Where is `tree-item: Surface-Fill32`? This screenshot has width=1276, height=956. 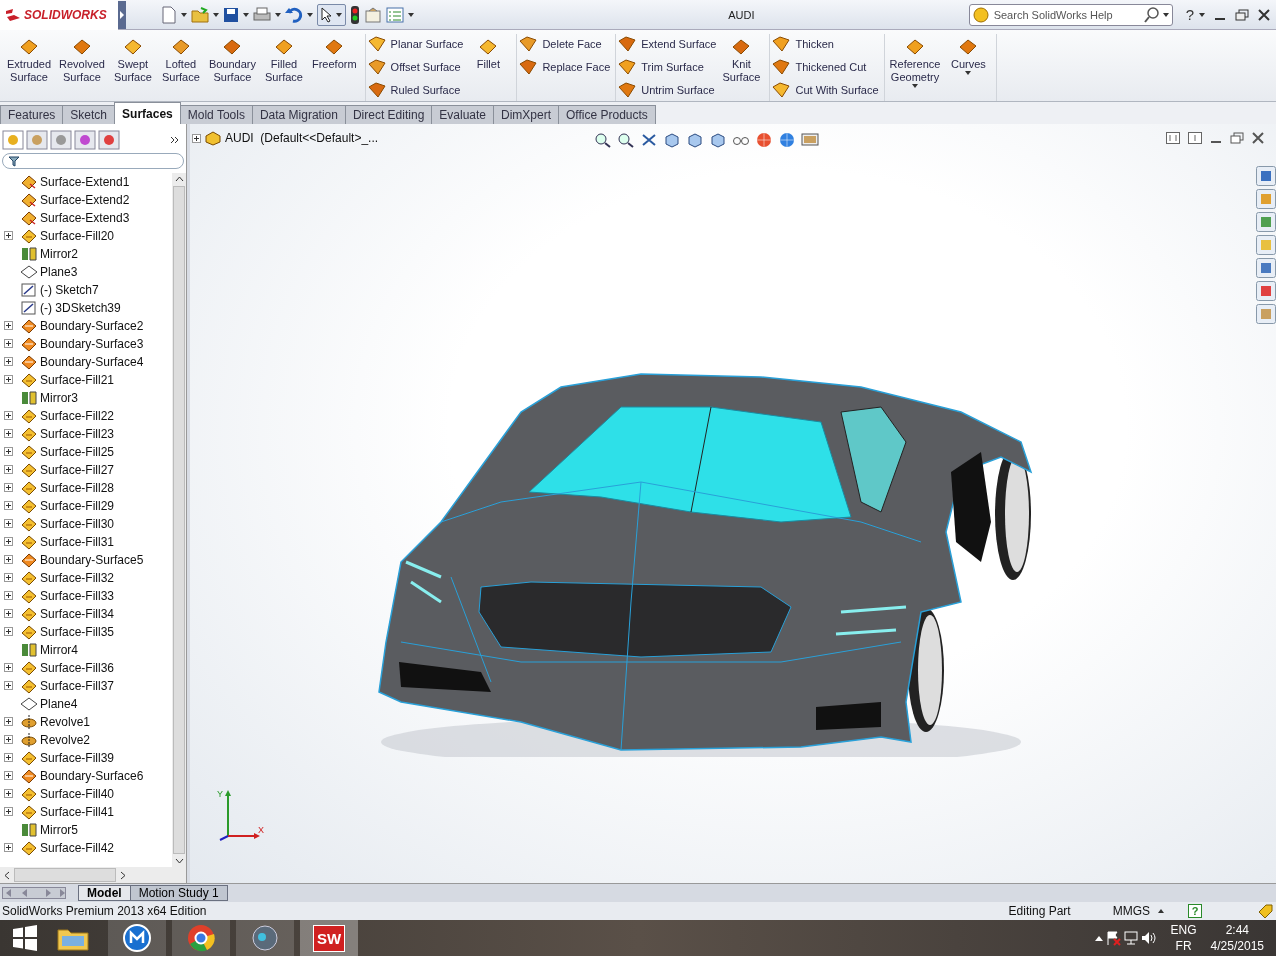 tree-item: Surface-Fill32 is located at coordinates (77, 578).